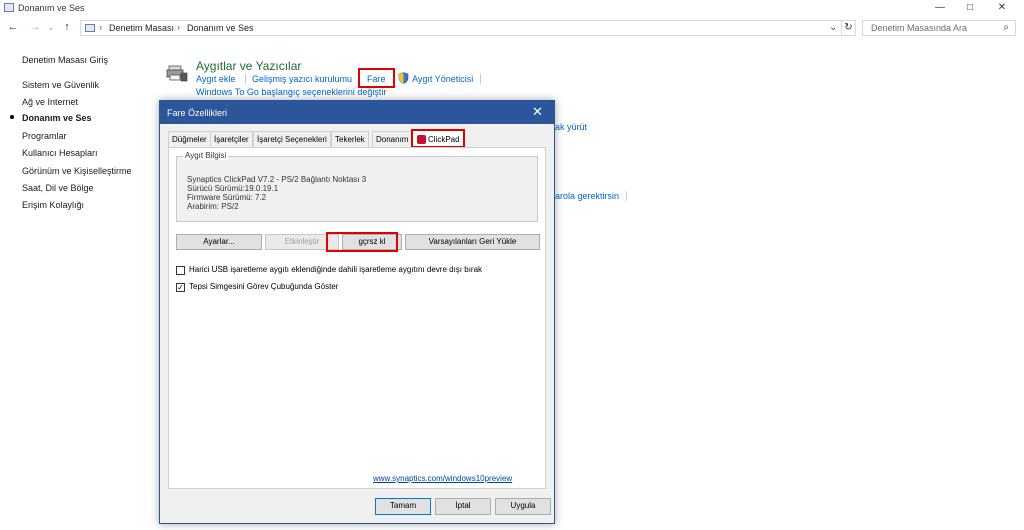 This screenshot has height=530, width=1024. What do you see at coordinates (849, 28) in the screenshot?
I see `refresh-icon: ↻` at bounding box center [849, 28].